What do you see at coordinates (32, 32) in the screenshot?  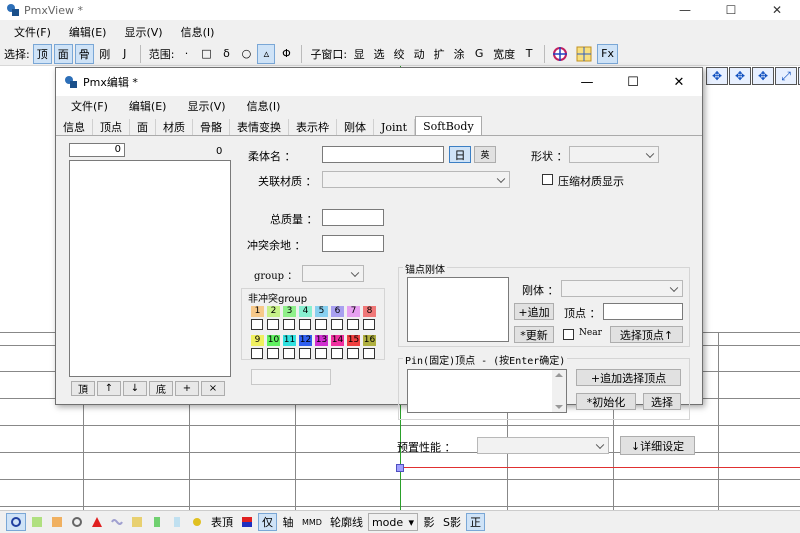 I see `menu-file: 文件(F)` at bounding box center [32, 32].